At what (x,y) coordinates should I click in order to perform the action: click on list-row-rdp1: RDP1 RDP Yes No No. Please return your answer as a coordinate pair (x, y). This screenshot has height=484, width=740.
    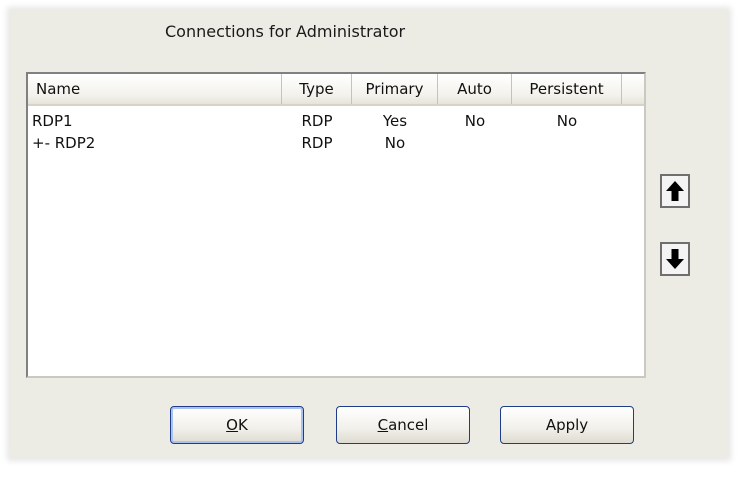
    Looking at the image, I should click on (336, 121).